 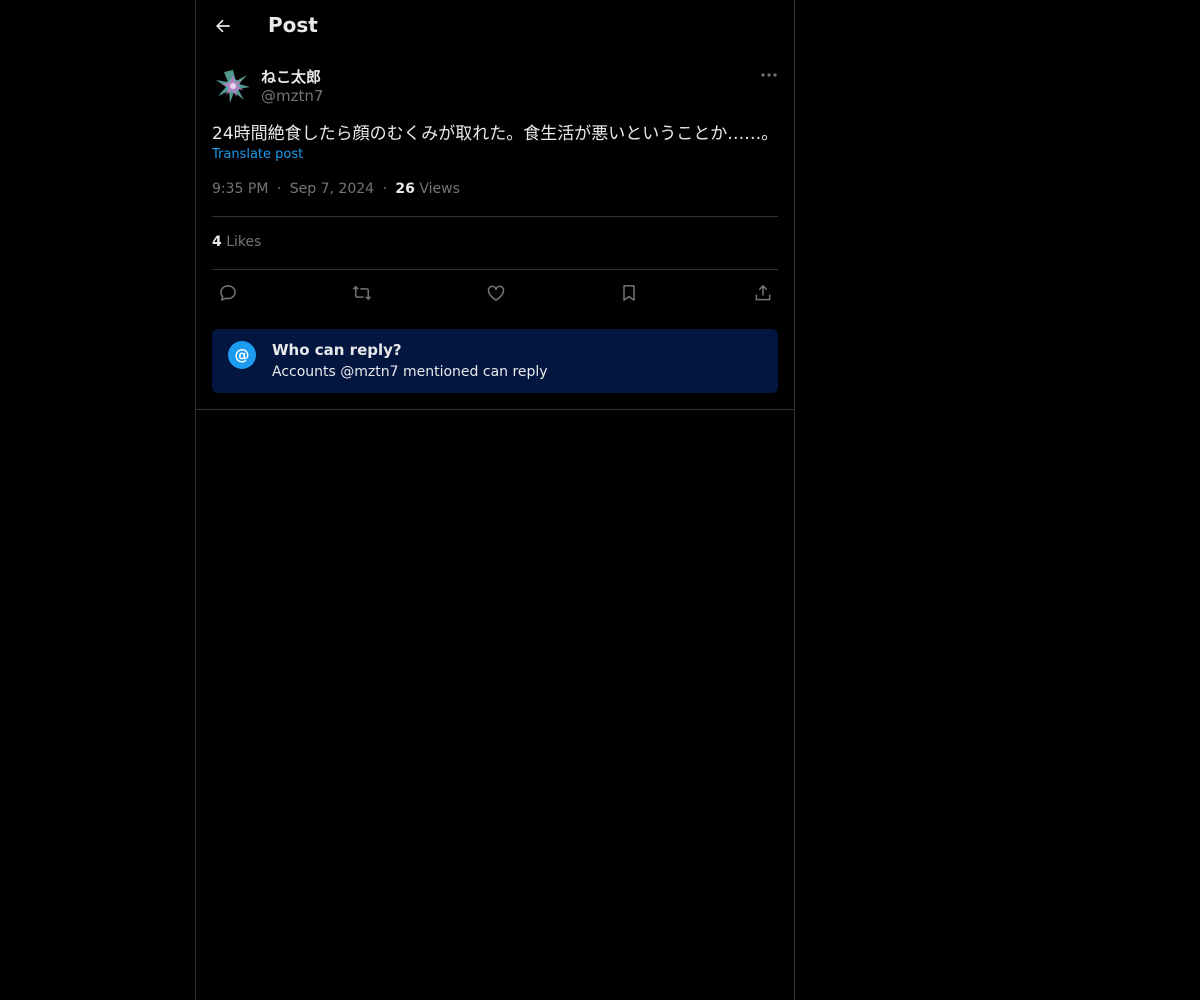 I want to click on avatar-image, so click(x=233, y=86).